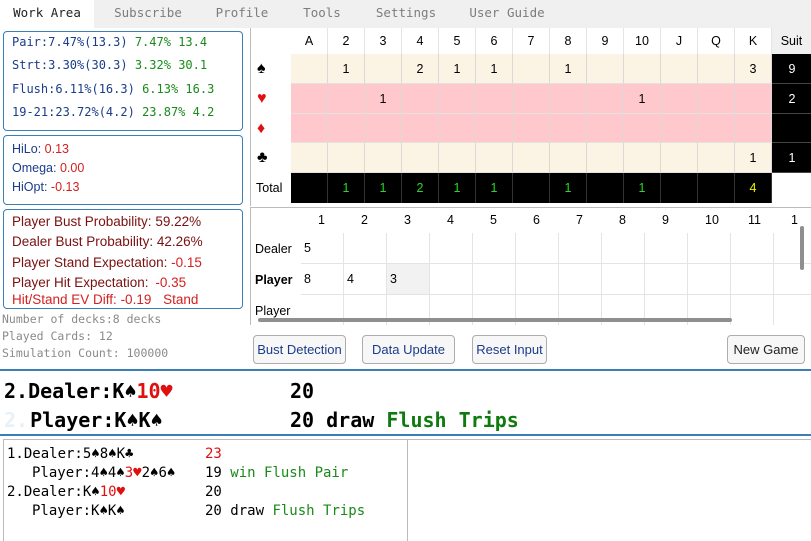 This screenshot has height=541, width=811. I want to click on tab-user-guide: User Guide, so click(507, 14).